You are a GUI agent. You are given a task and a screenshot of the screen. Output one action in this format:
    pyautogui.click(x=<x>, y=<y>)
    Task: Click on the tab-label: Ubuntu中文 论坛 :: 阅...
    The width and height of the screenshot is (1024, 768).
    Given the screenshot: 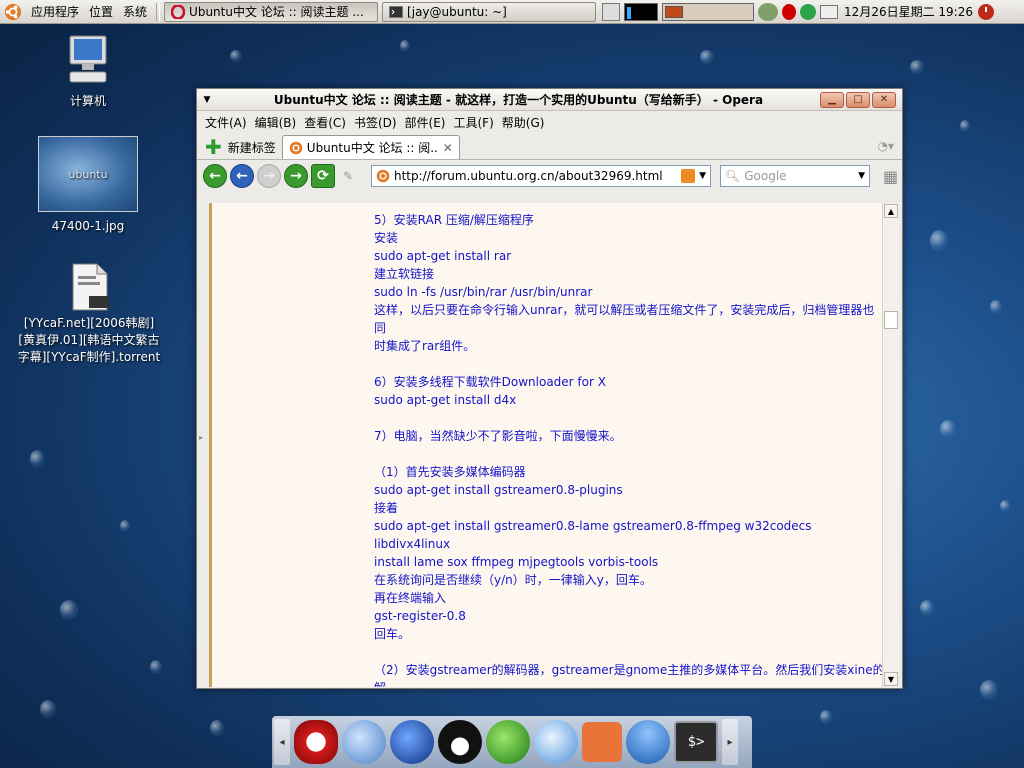 What is the action you would take?
    pyautogui.click(x=372, y=148)
    